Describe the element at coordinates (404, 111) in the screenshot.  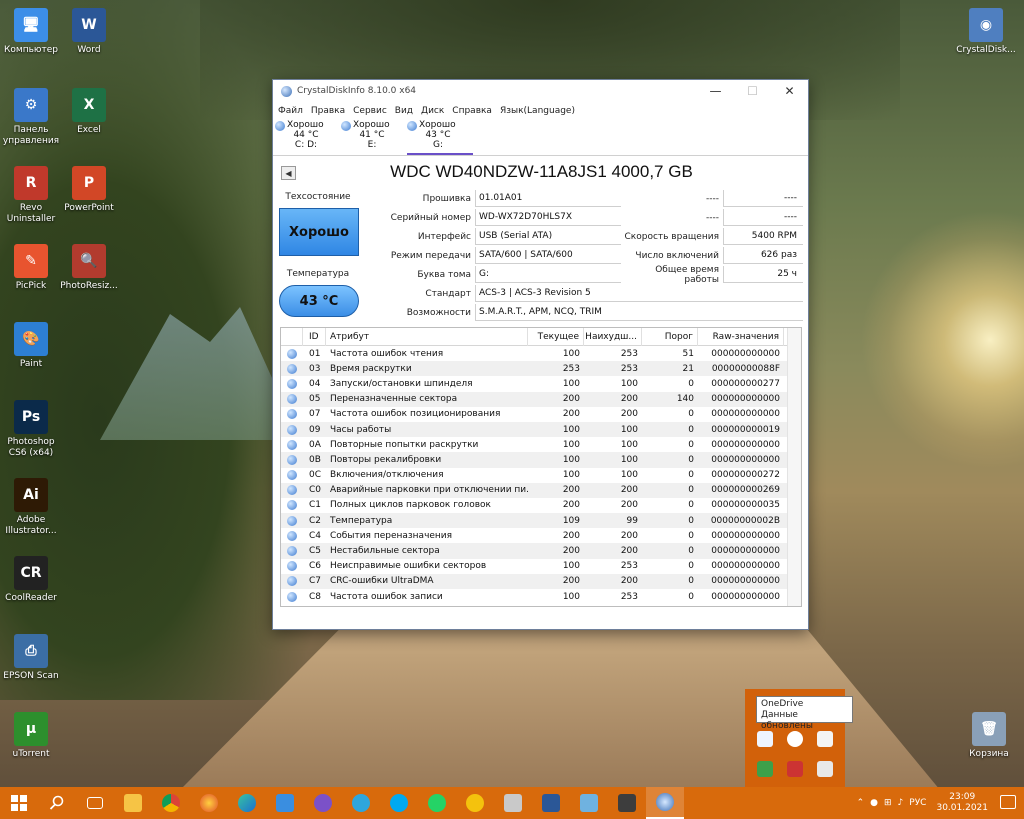
I see `menu-view: Вид` at that location.